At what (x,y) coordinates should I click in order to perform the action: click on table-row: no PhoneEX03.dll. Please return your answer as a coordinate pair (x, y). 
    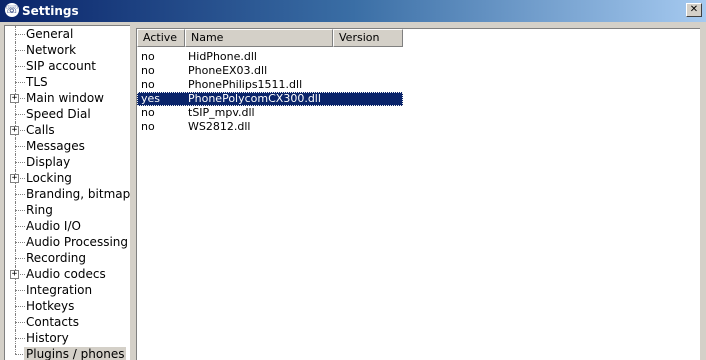
    Looking at the image, I should click on (270, 71).